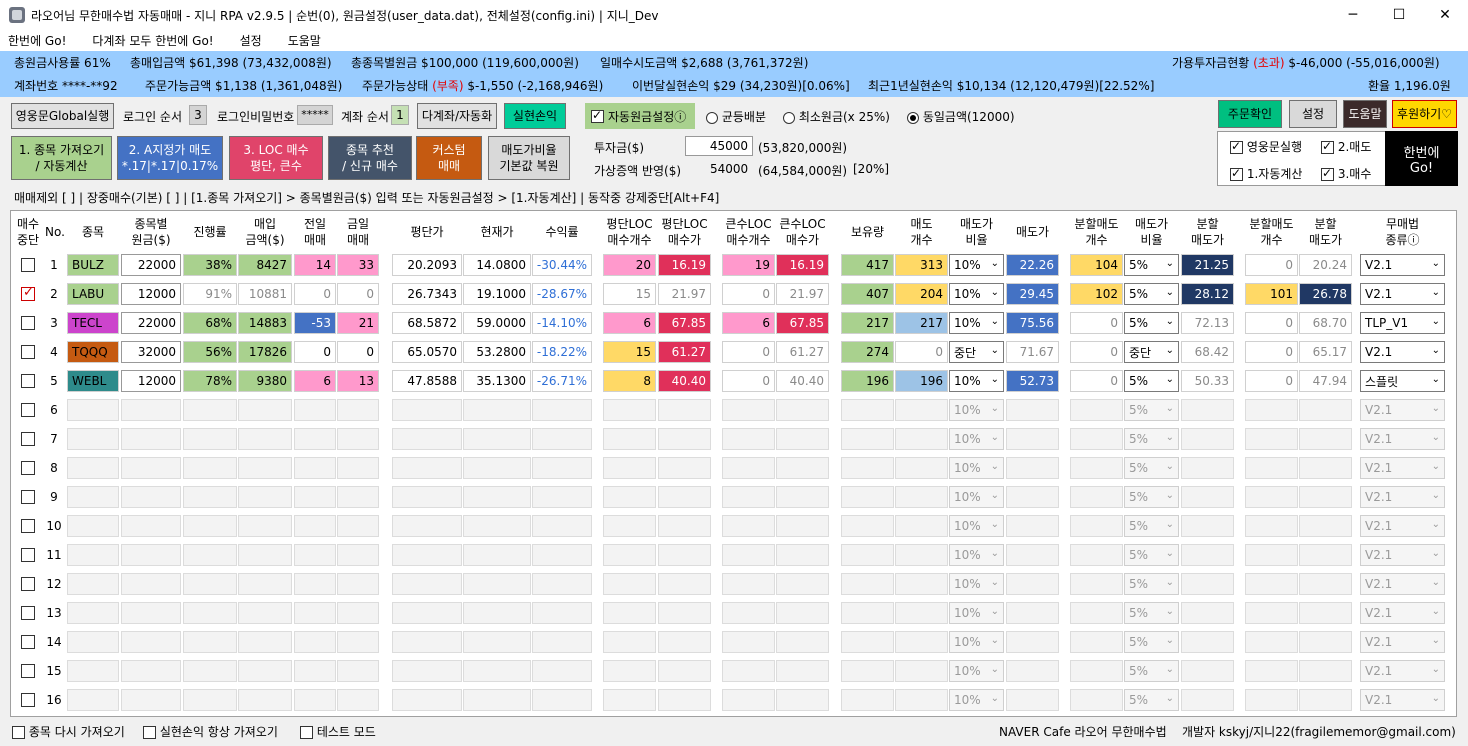  What do you see at coordinates (151, 294) in the screenshot?
I see `principal-input: 12000` at bounding box center [151, 294].